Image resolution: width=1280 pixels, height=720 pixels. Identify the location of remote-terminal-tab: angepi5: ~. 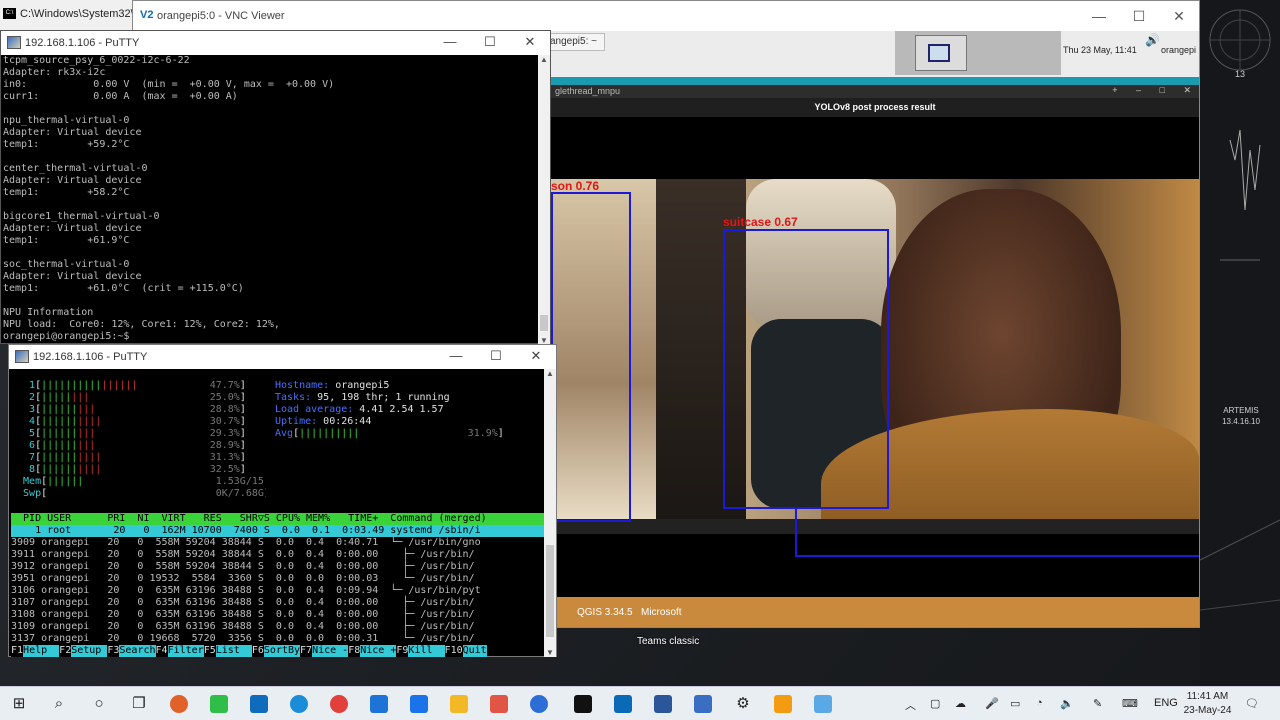
(575, 42).